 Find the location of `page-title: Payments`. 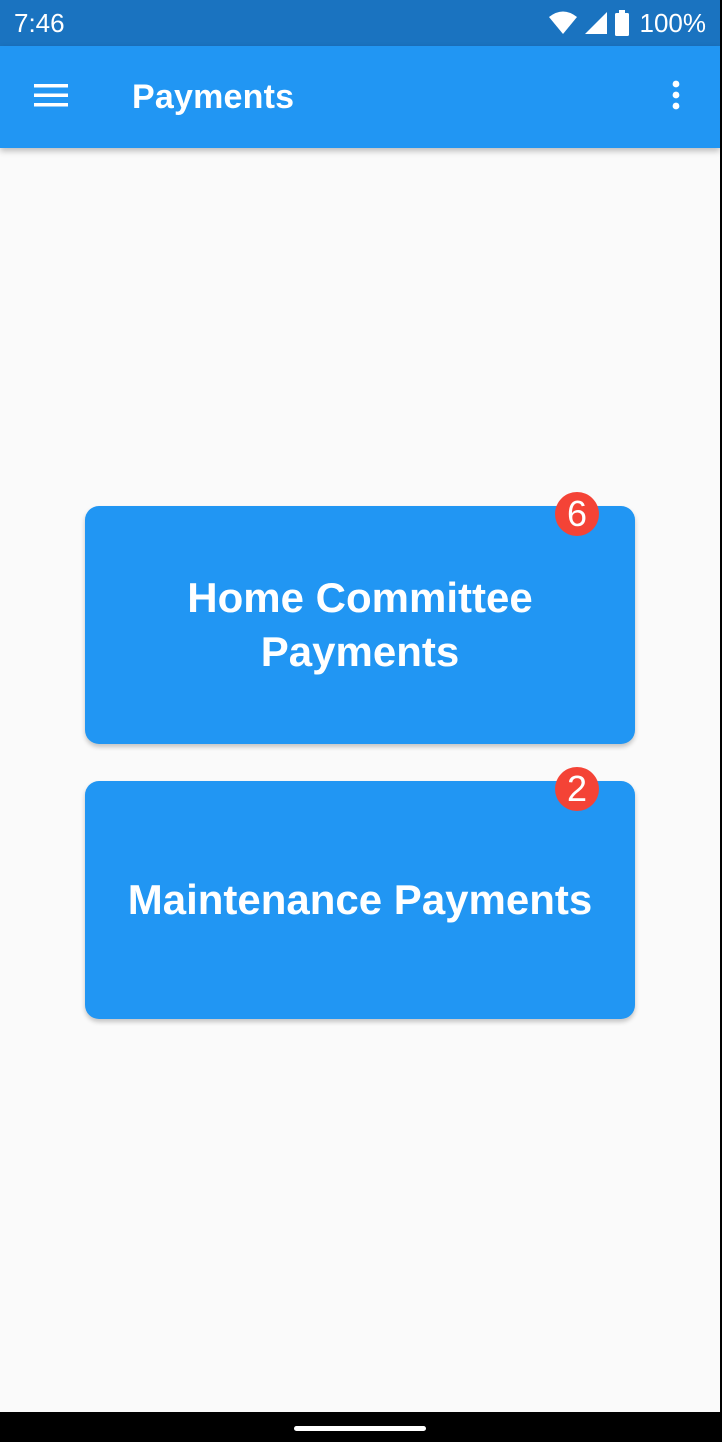

page-title: Payments is located at coordinates (213, 96).